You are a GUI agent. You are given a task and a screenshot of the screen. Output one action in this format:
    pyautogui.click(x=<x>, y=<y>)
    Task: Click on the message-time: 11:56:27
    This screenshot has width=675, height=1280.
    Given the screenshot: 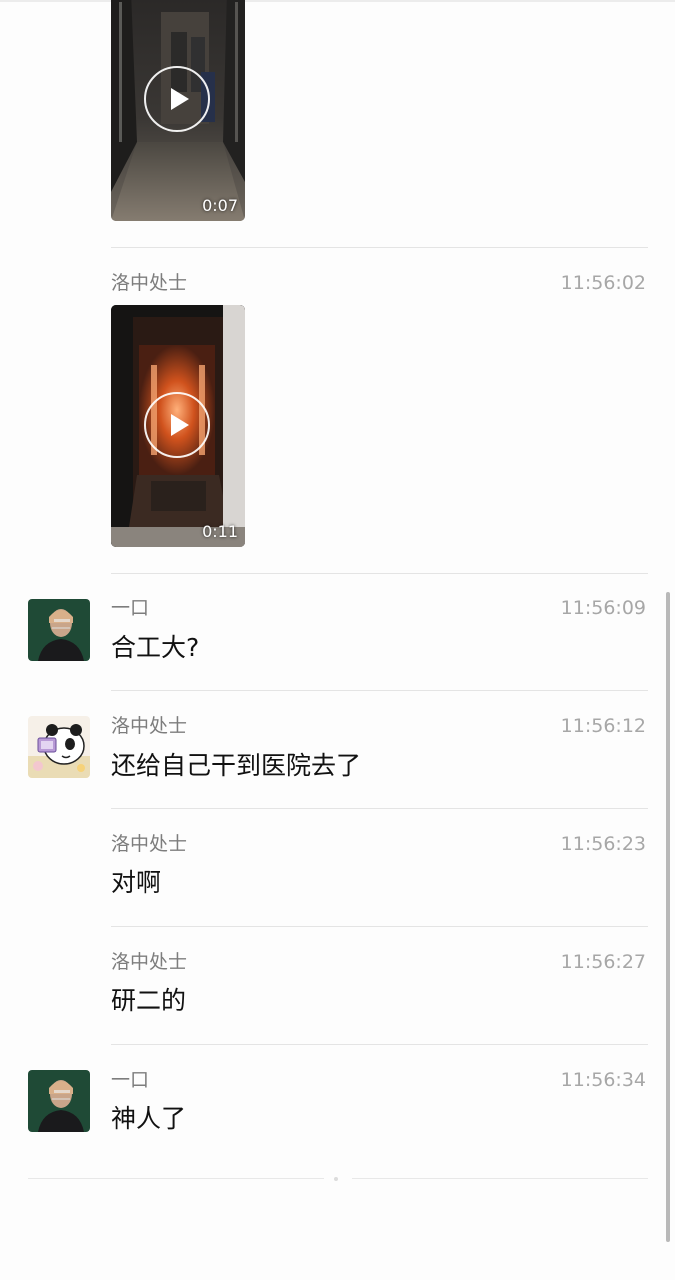 What is the action you would take?
    pyautogui.click(x=603, y=962)
    